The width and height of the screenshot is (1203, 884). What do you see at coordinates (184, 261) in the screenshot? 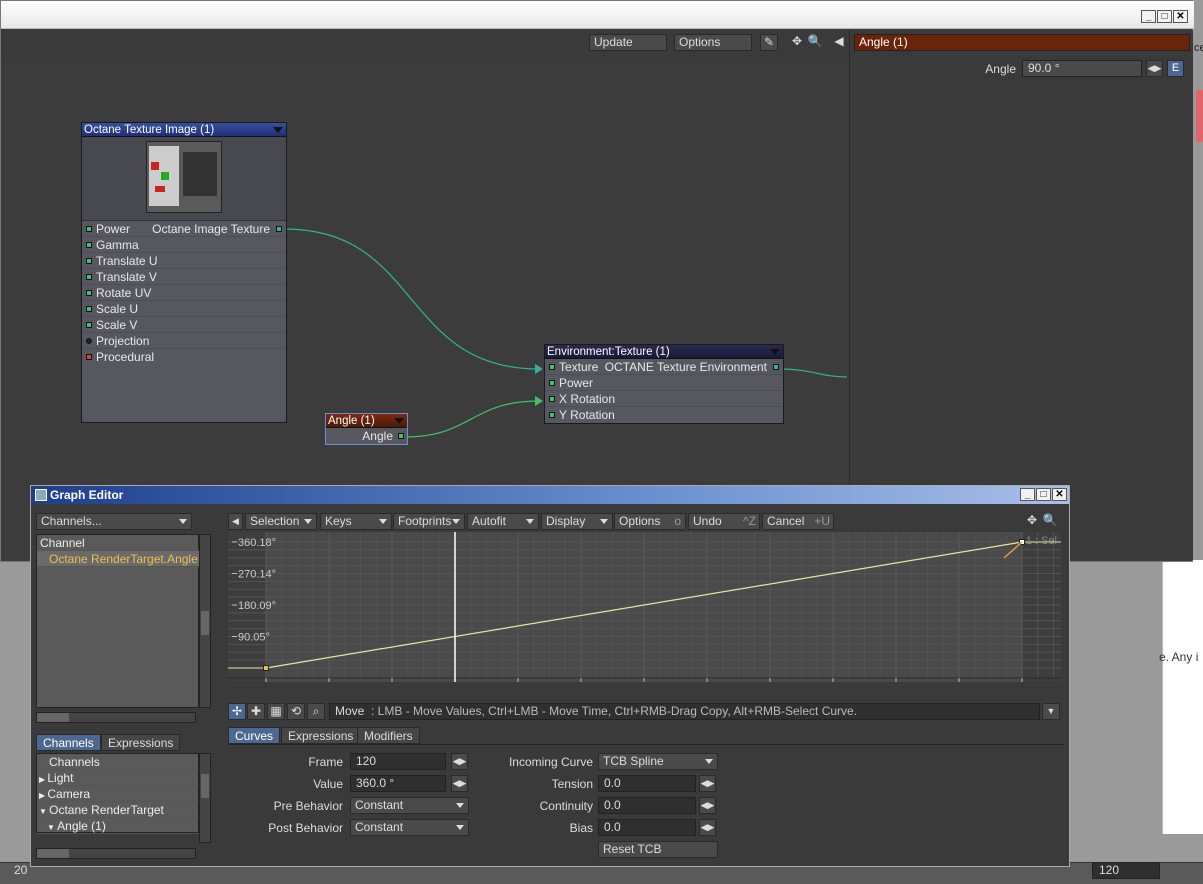
I see `node-port-row: Translate U` at bounding box center [184, 261].